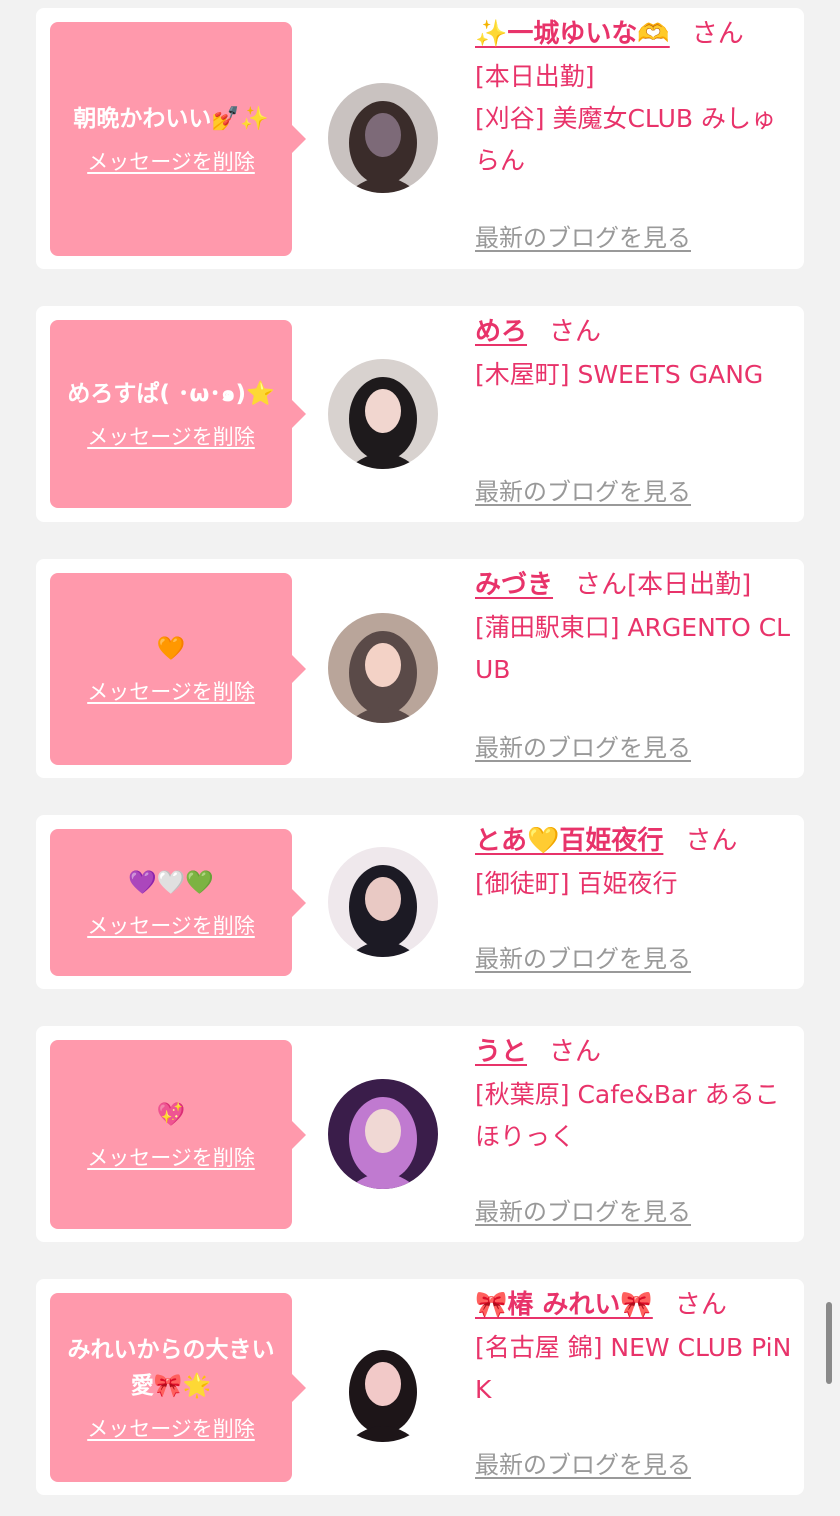  What do you see at coordinates (171, 1367) in the screenshot?
I see `message-text: みれいからの大きい愛🎀🌟` at bounding box center [171, 1367].